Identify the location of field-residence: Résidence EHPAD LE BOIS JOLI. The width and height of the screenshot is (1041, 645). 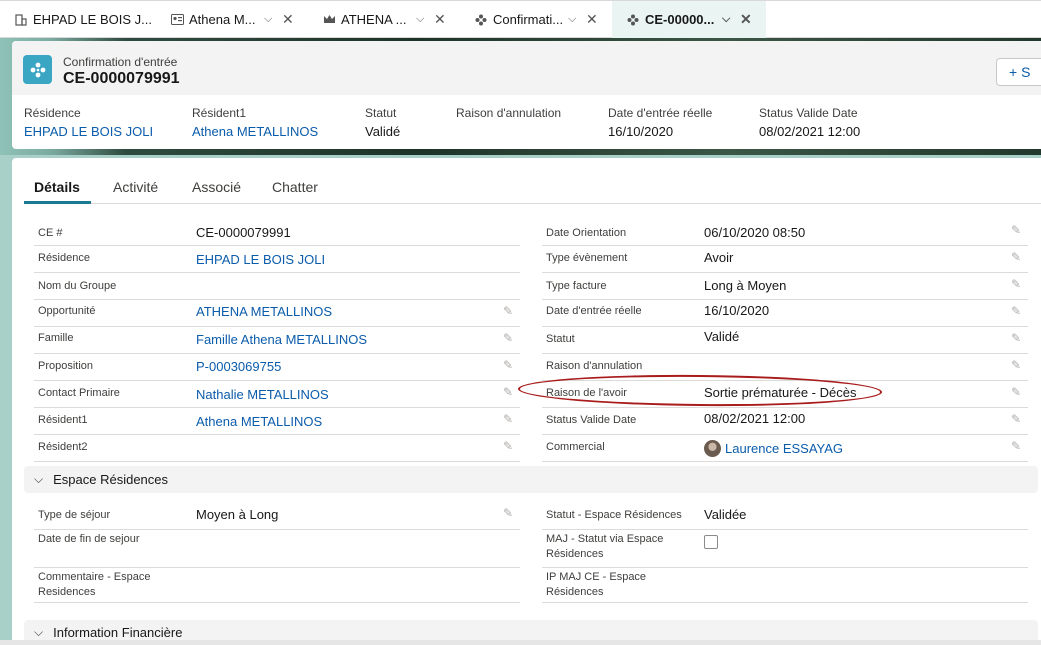
(277, 259).